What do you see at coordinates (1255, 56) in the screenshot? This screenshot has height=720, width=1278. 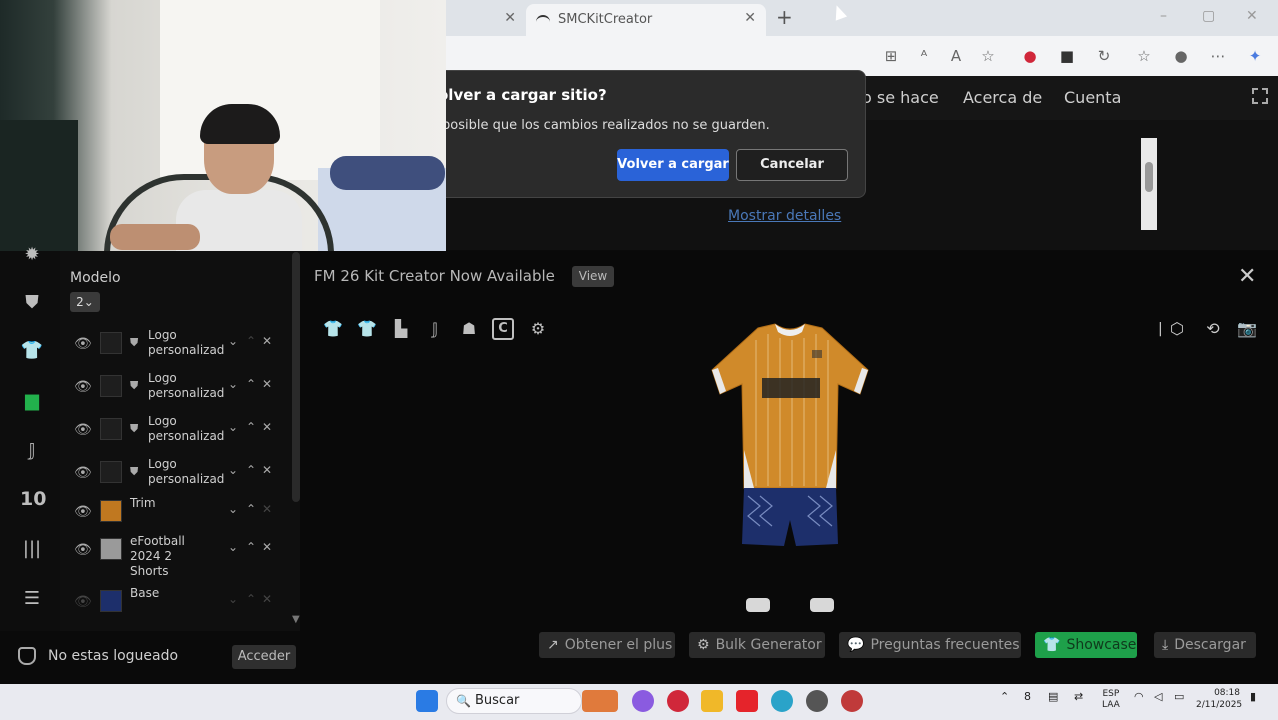 I see `copilot-icon: ✦` at bounding box center [1255, 56].